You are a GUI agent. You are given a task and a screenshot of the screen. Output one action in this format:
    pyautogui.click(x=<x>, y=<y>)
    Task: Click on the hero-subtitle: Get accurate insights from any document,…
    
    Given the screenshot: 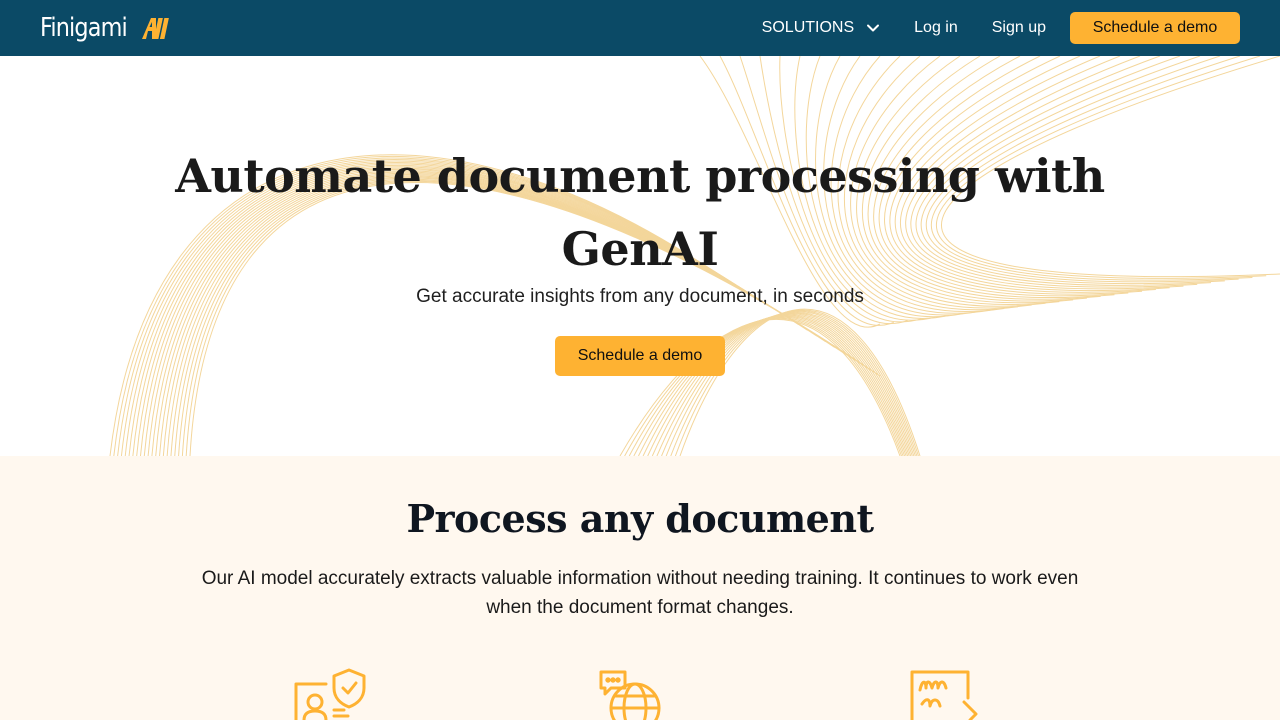 What is the action you would take?
    pyautogui.click(x=640, y=296)
    